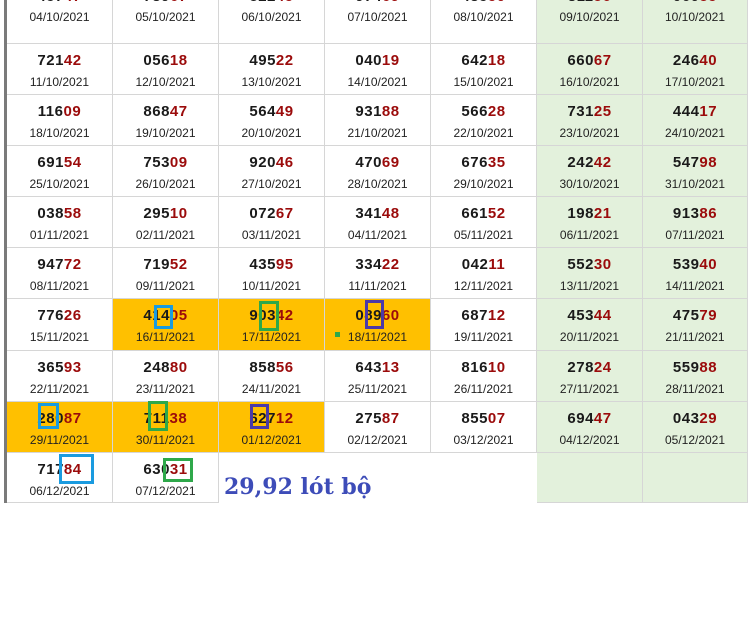 The image size is (748, 644). What do you see at coordinates (72, 111) in the screenshot?
I see `number-tail: 09` at bounding box center [72, 111].